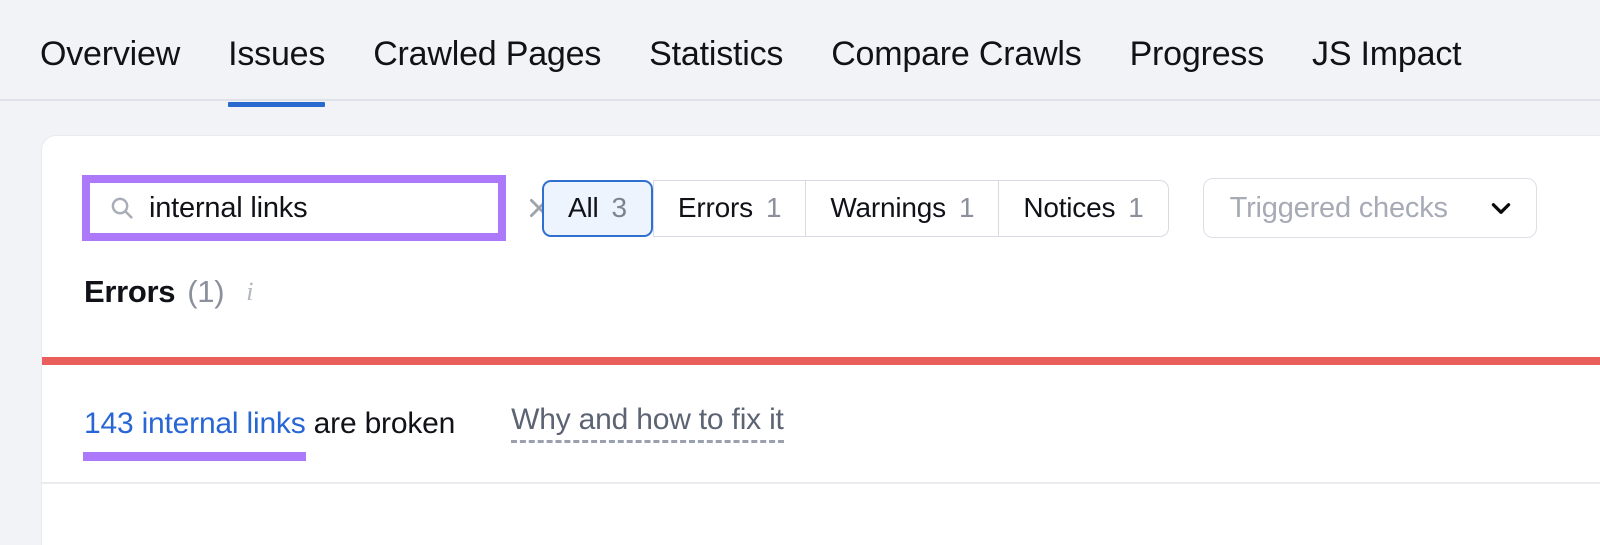 The image size is (1600, 545). I want to click on filter-all: All 3, so click(597, 208).